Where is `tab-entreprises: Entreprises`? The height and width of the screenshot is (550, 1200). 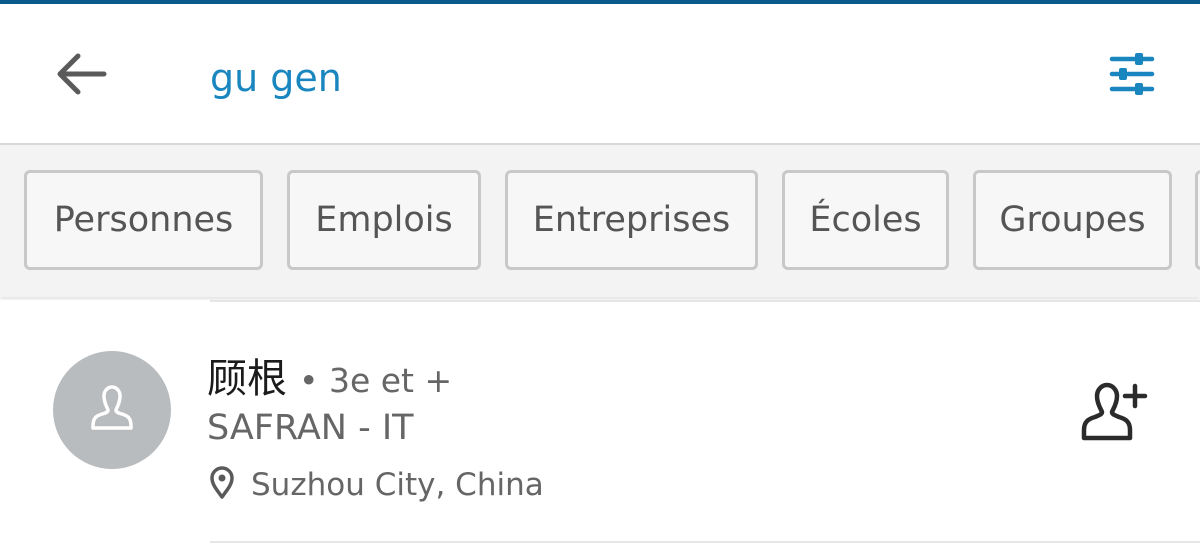
tab-entreprises: Entreprises is located at coordinates (631, 220).